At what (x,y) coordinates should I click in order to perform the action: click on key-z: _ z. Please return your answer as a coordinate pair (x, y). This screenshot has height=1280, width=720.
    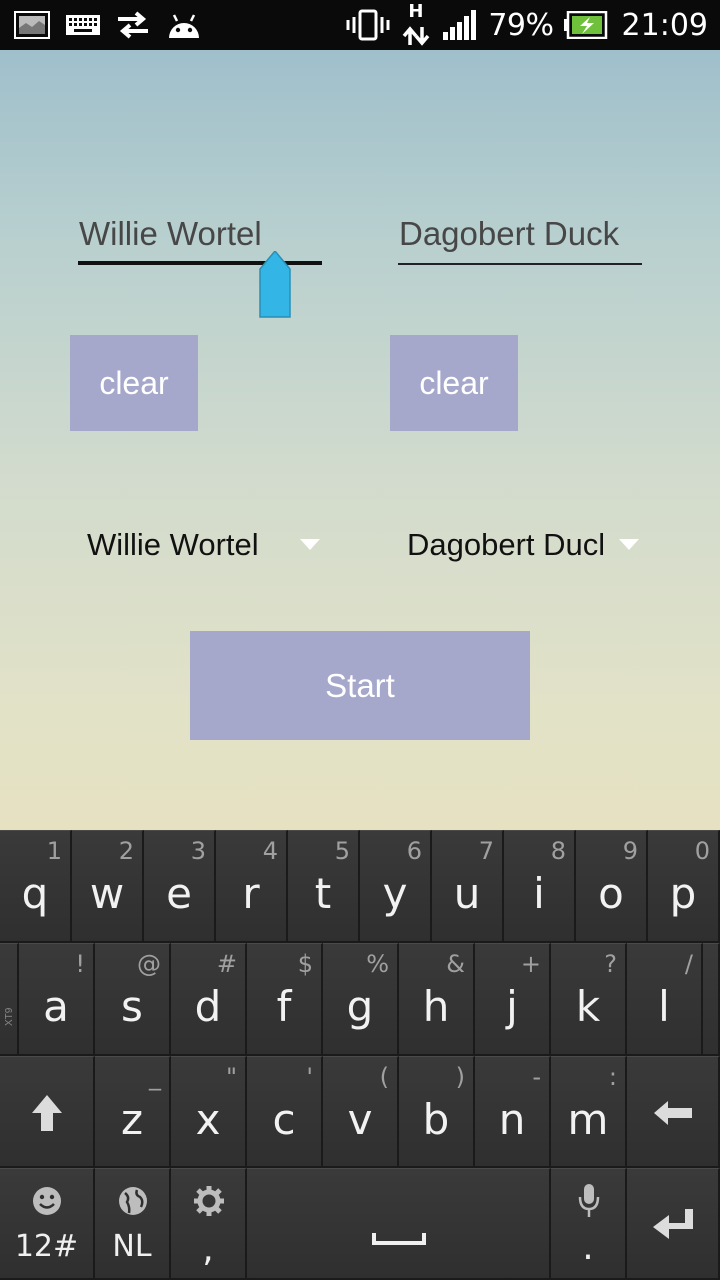
    Looking at the image, I should click on (133, 1112).